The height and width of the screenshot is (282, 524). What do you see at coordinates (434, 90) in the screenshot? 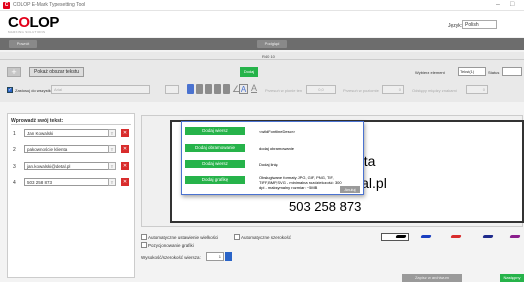
I see `char-spacing-label: Odstępy między znakami` at bounding box center [434, 90].